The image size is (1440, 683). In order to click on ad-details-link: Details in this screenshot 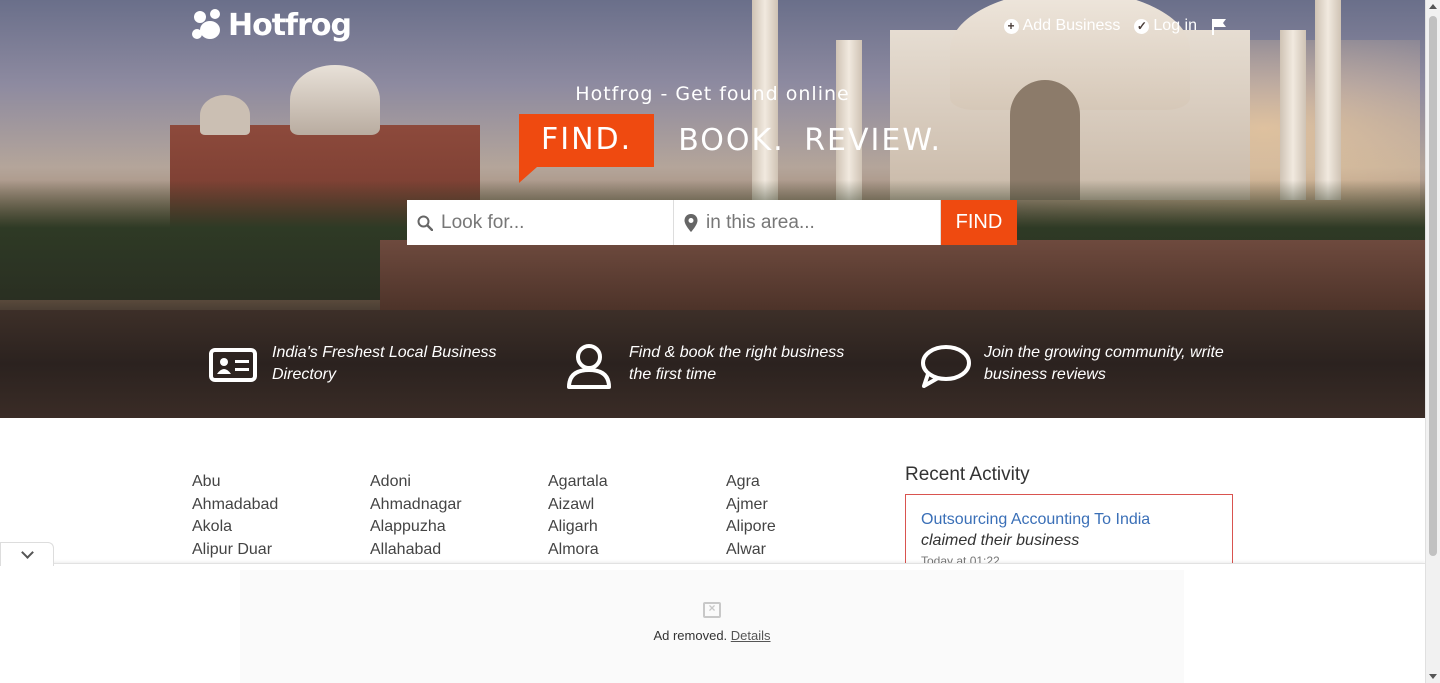, I will do `click(751, 635)`.